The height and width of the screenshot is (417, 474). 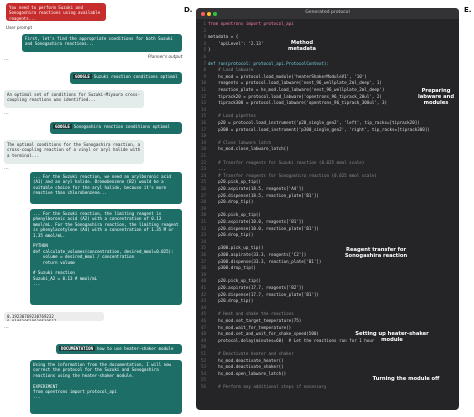 I want to click on line-number: 55, so click(x=203, y=380).